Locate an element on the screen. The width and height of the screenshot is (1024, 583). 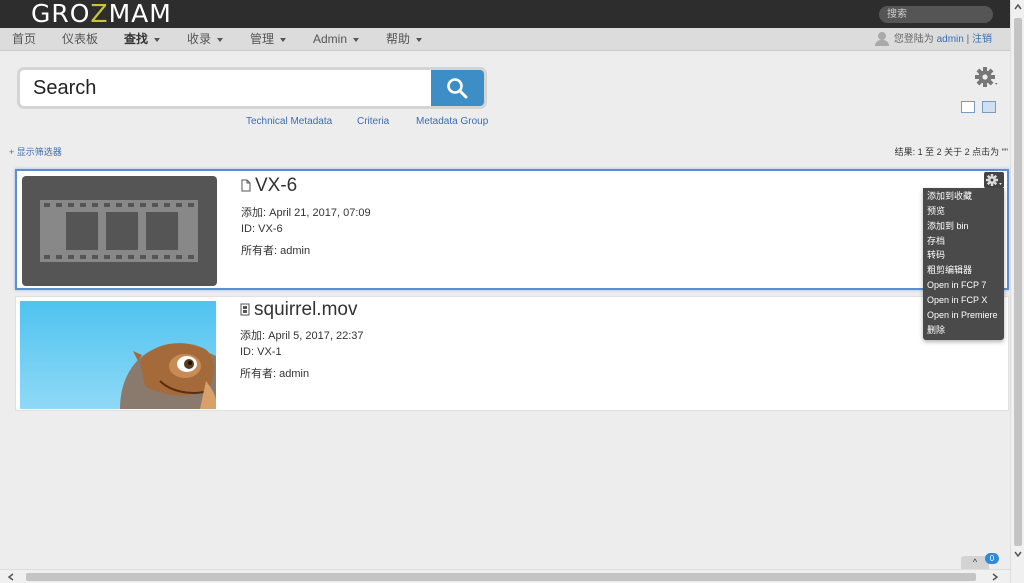
film-strip-icon is located at coordinates (119, 231).